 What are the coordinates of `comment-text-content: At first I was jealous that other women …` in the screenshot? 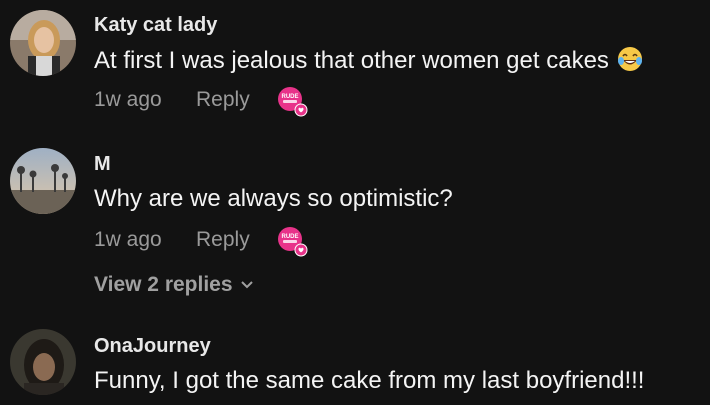 It's located at (351, 60).